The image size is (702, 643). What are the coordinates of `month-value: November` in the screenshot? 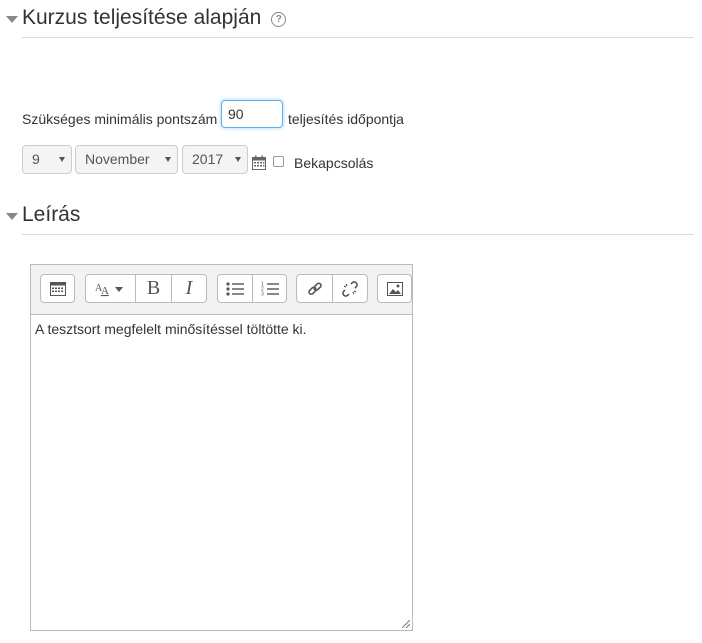 It's located at (117, 159).